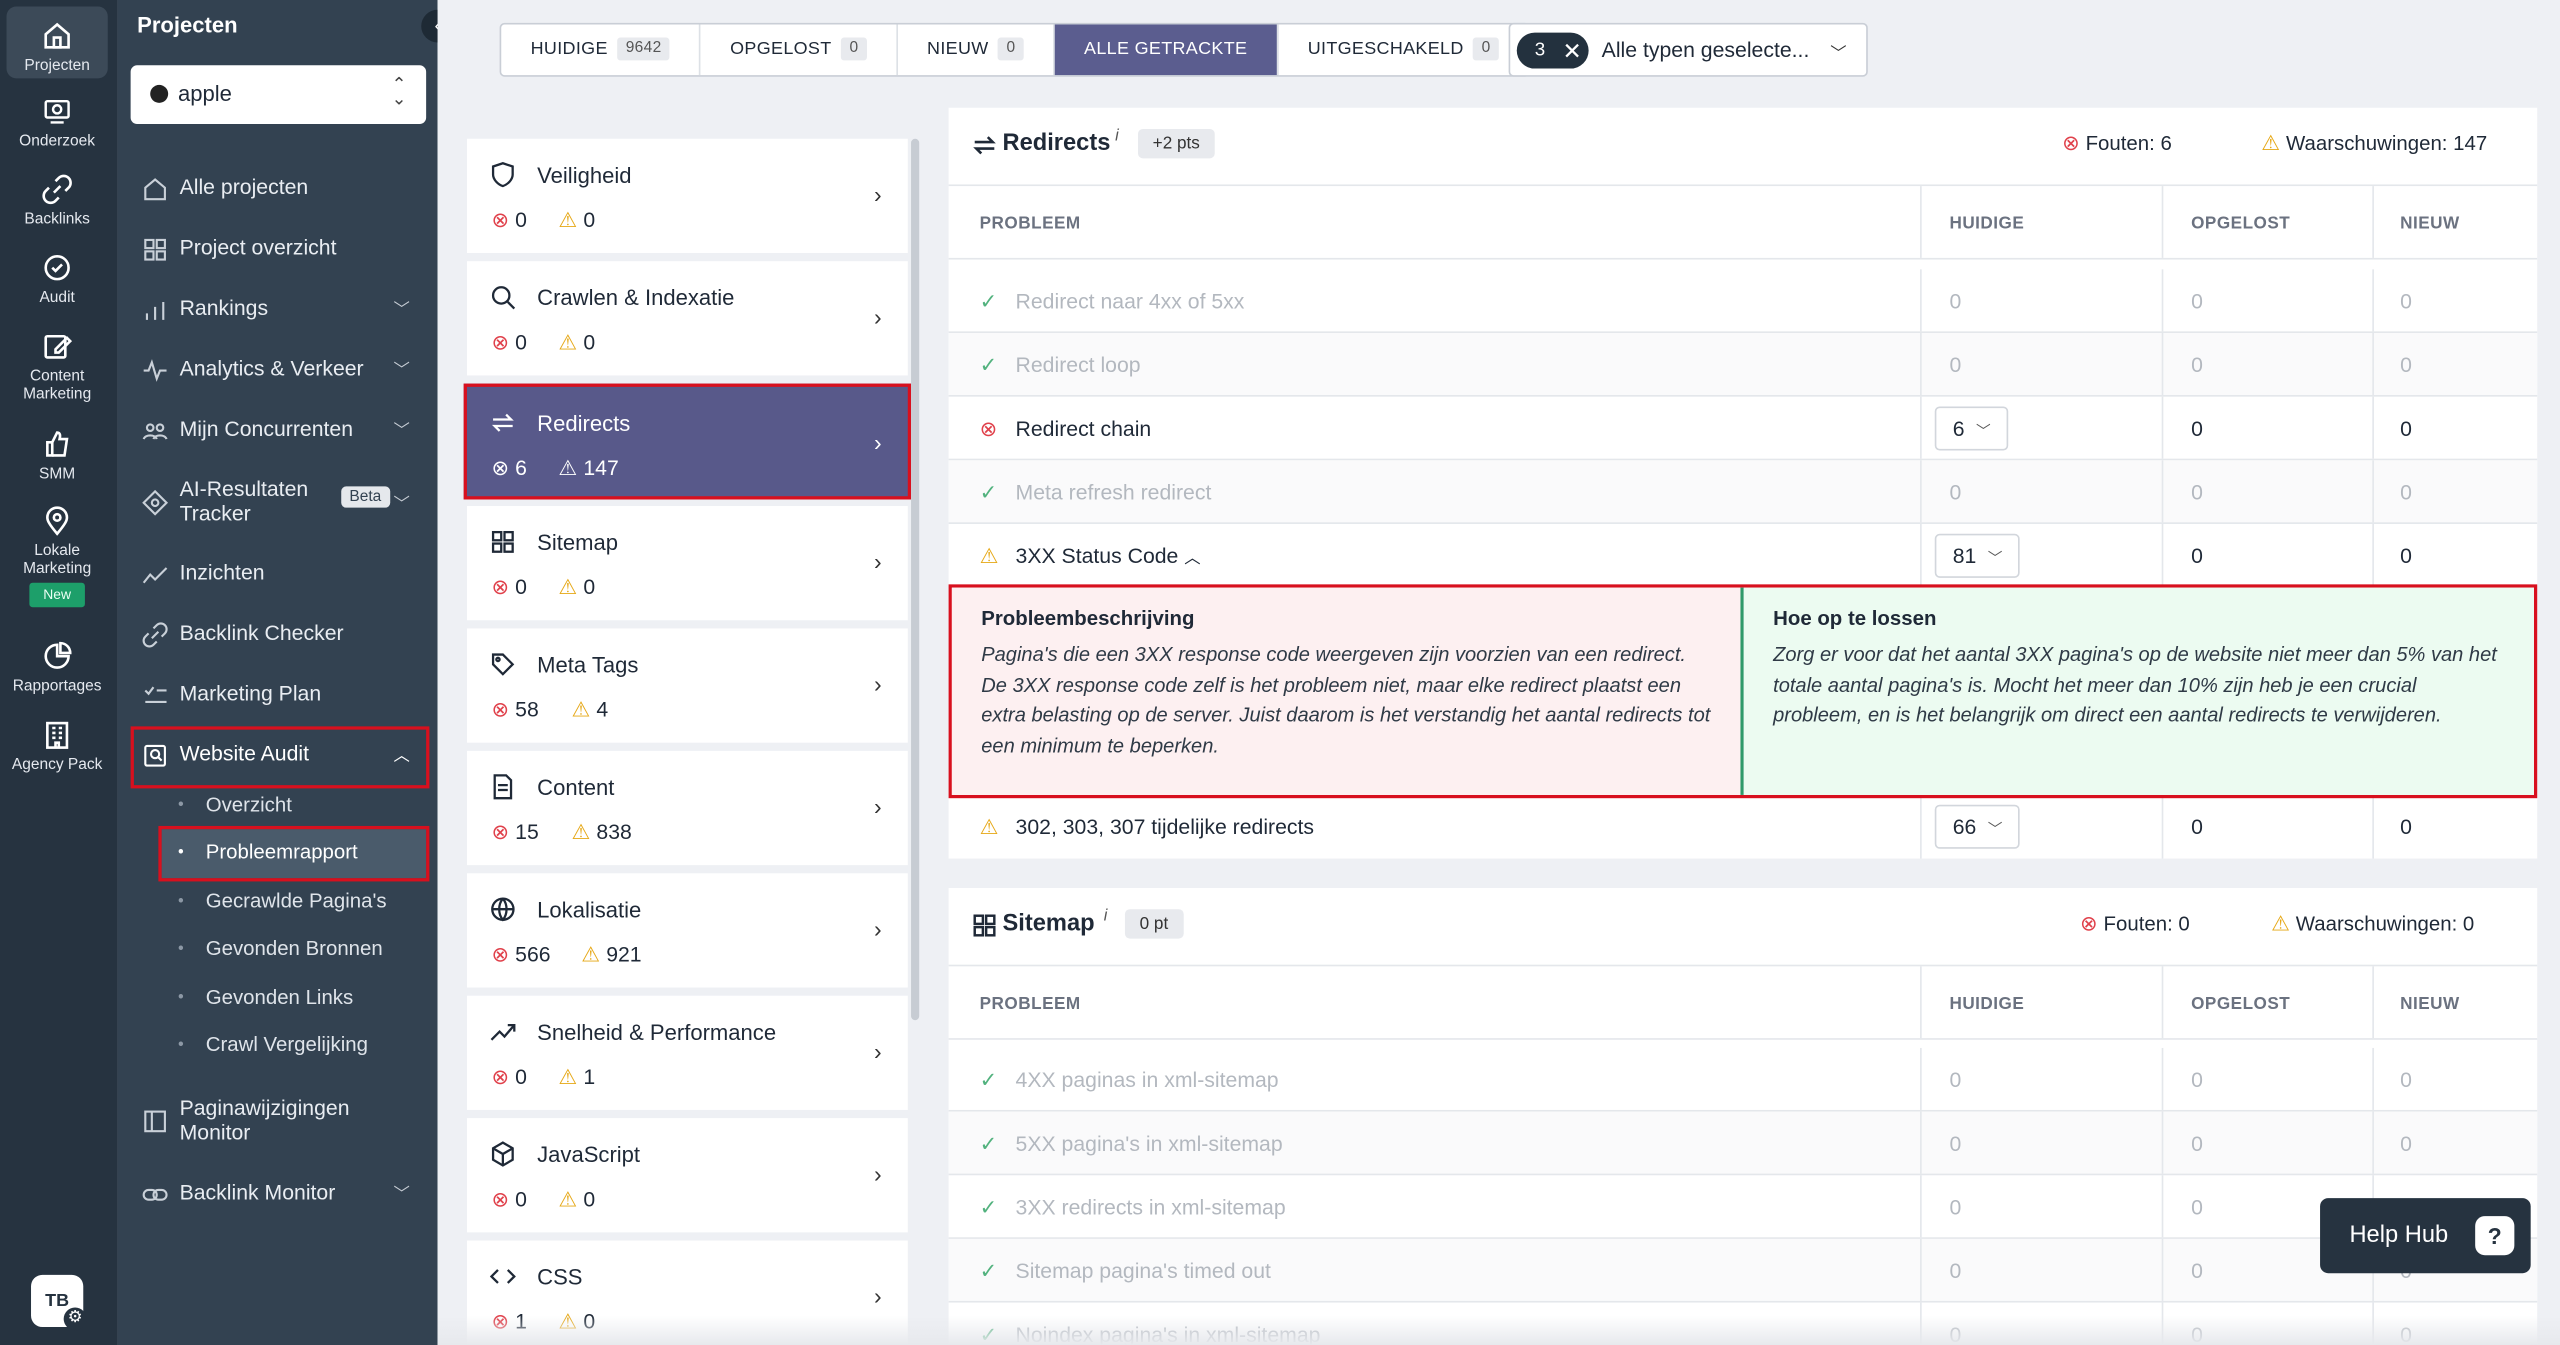  What do you see at coordinates (687, 1175) in the screenshot?
I see `category-javascript: JavaScript ⊗ 0 ⚠ 0 ›` at bounding box center [687, 1175].